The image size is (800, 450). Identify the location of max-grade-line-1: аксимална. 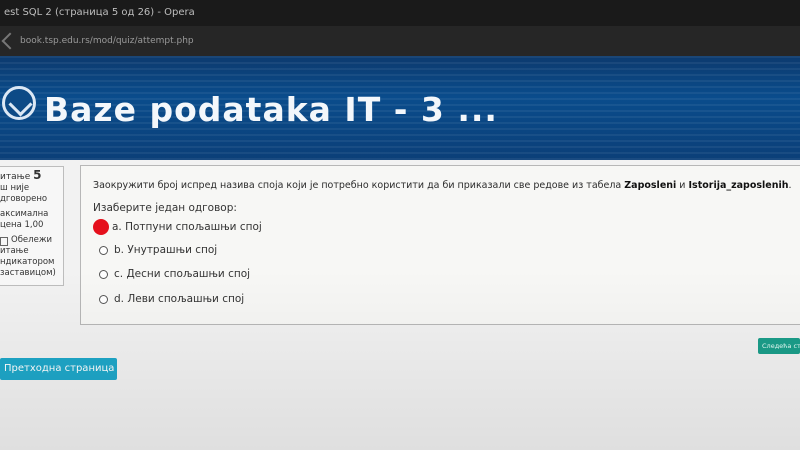
(24, 214).